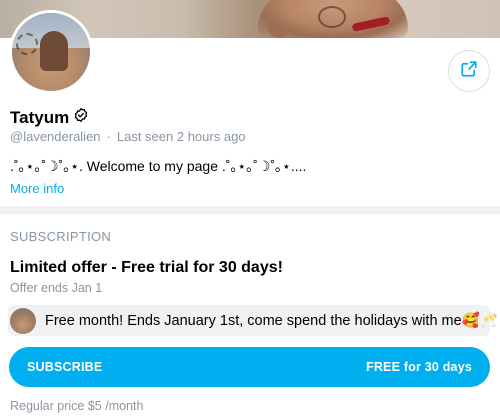  What do you see at coordinates (65, 367) in the screenshot?
I see `subscribe-label: SUBSCRIBE` at bounding box center [65, 367].